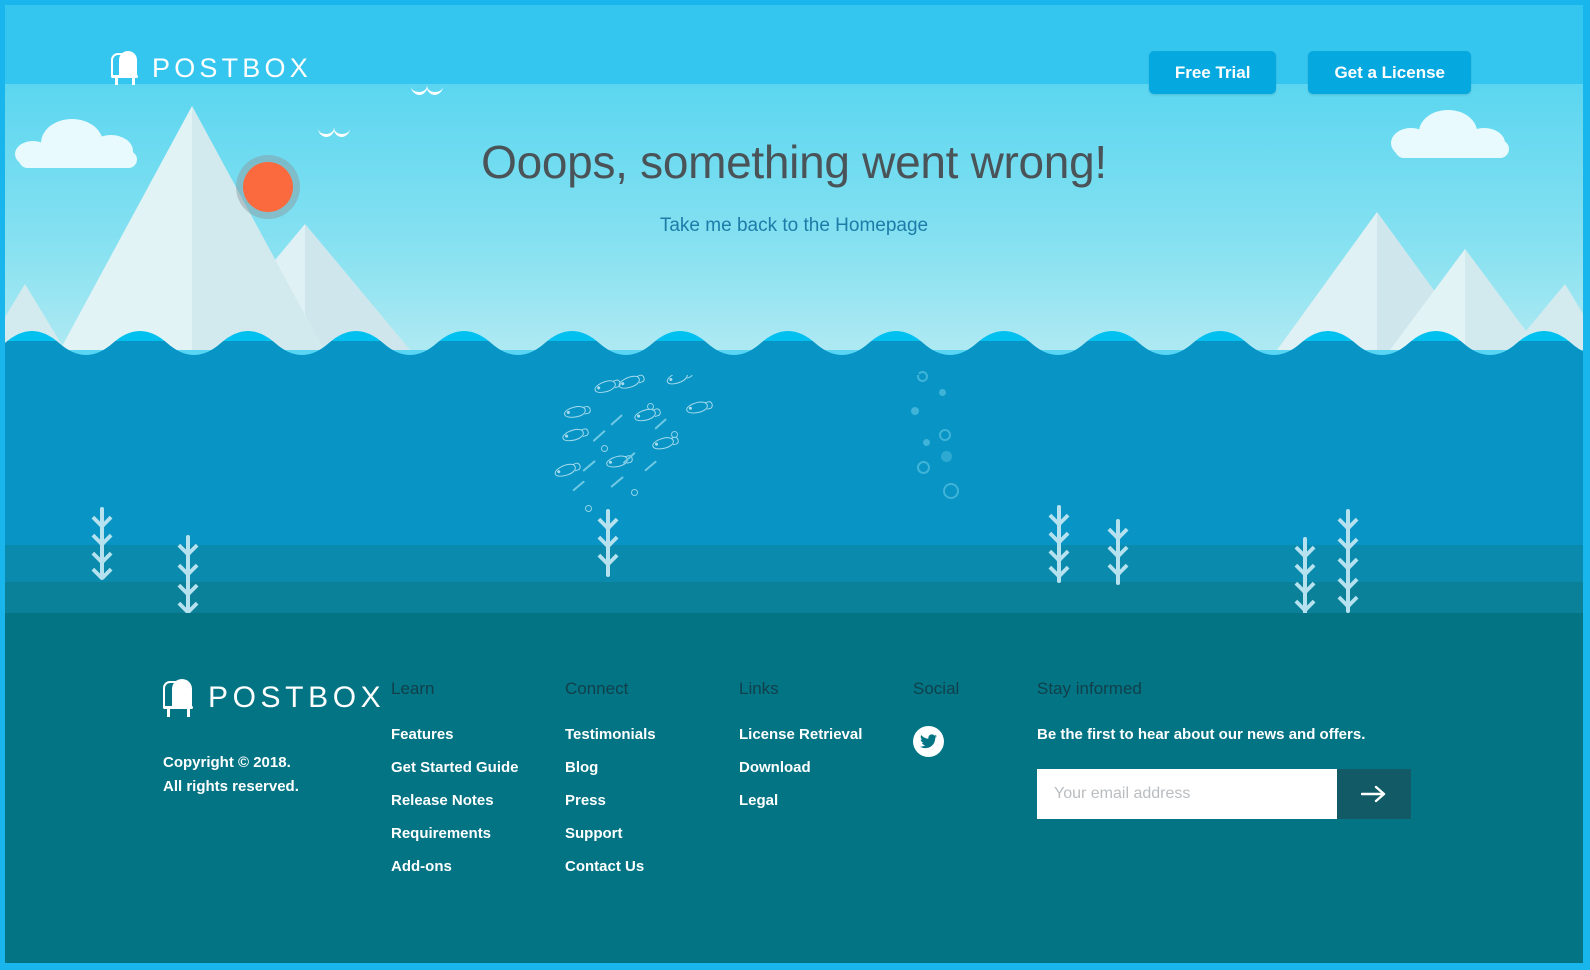 The height and width of the screenshot is (970, 1590). What do you see at coordinates (227, 762) in the screenshot?
I see `copyright-line-1: Copyright © 2018.` at bounding box center [227, 762].